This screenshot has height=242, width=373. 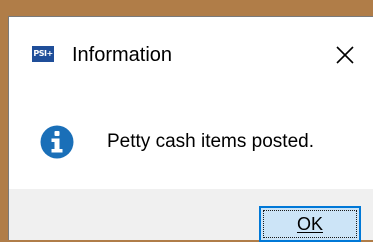 I want to click on ok-button: OK, so click(x=310, y=224).